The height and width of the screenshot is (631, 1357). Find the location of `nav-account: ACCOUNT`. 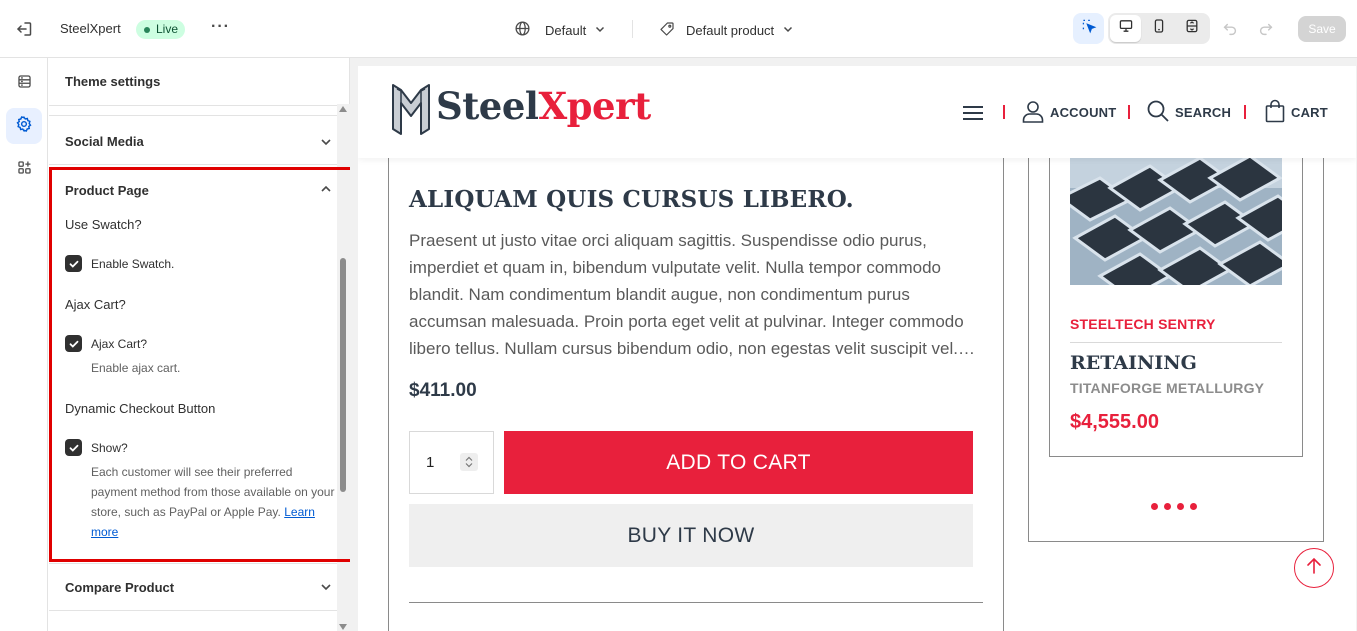

nav-account: ACCOUNT is located at coordinates (1068, 112).